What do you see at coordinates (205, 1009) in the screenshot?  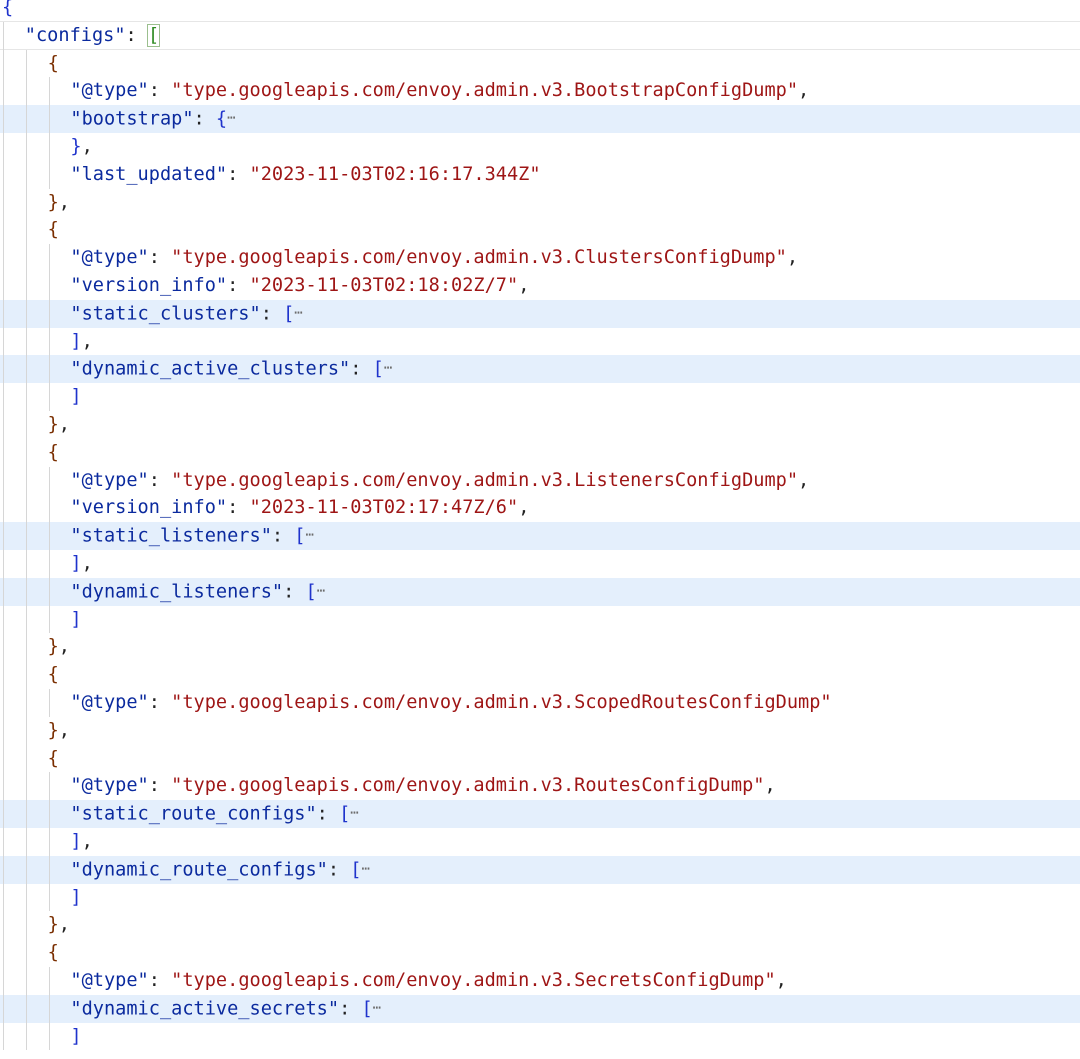 I see `json-key: "dynamic_active_secrets"` at bounding box center [205, 1009].